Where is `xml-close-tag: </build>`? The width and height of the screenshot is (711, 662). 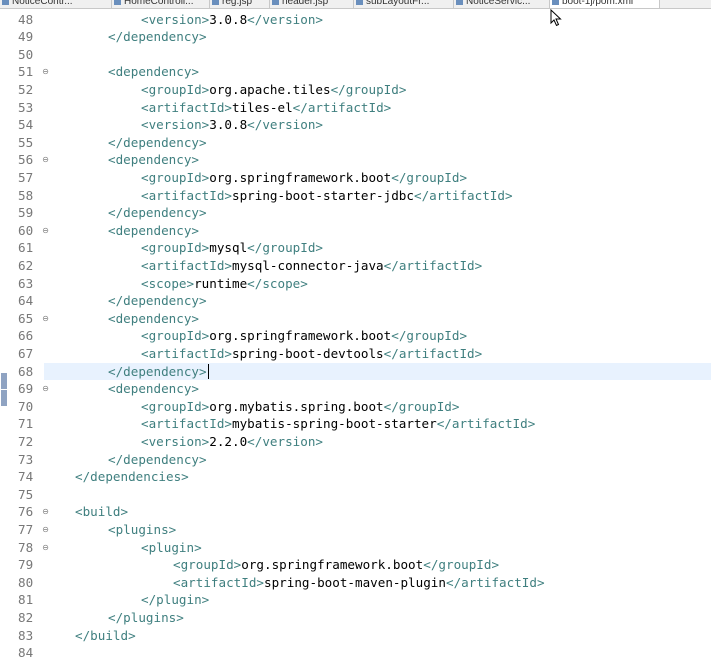 xml-close-tag: </build> is located at coordinates (105, 635).